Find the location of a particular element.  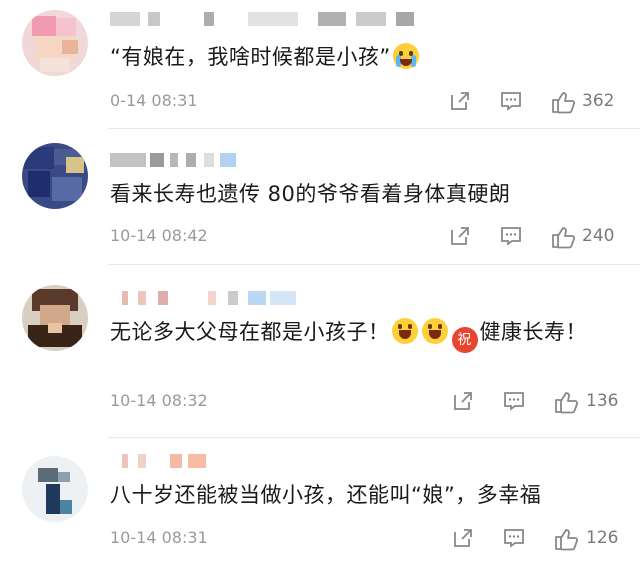

comment-time: 10-14 08:42 is located at coordinates (159, 235).